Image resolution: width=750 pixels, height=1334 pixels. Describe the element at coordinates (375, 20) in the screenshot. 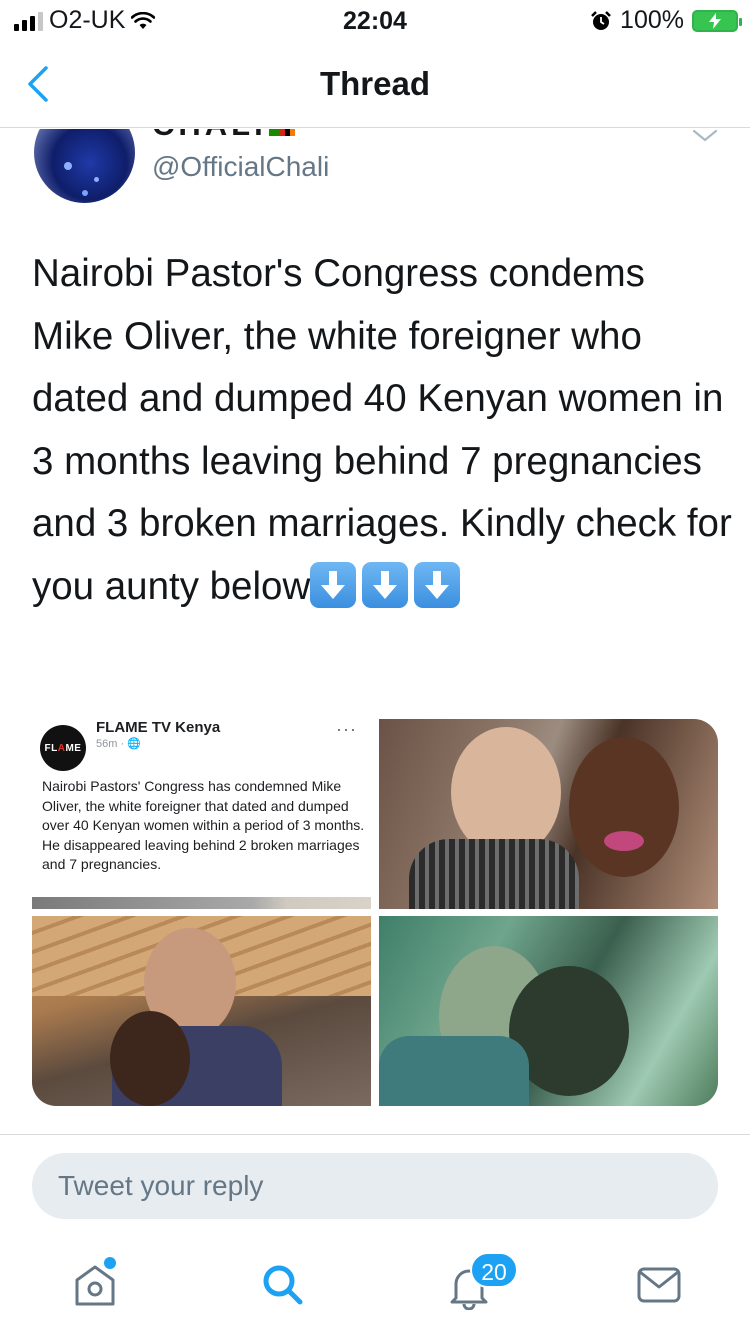

I see `status-bar: O2-UK 22:04 100%` at that location.